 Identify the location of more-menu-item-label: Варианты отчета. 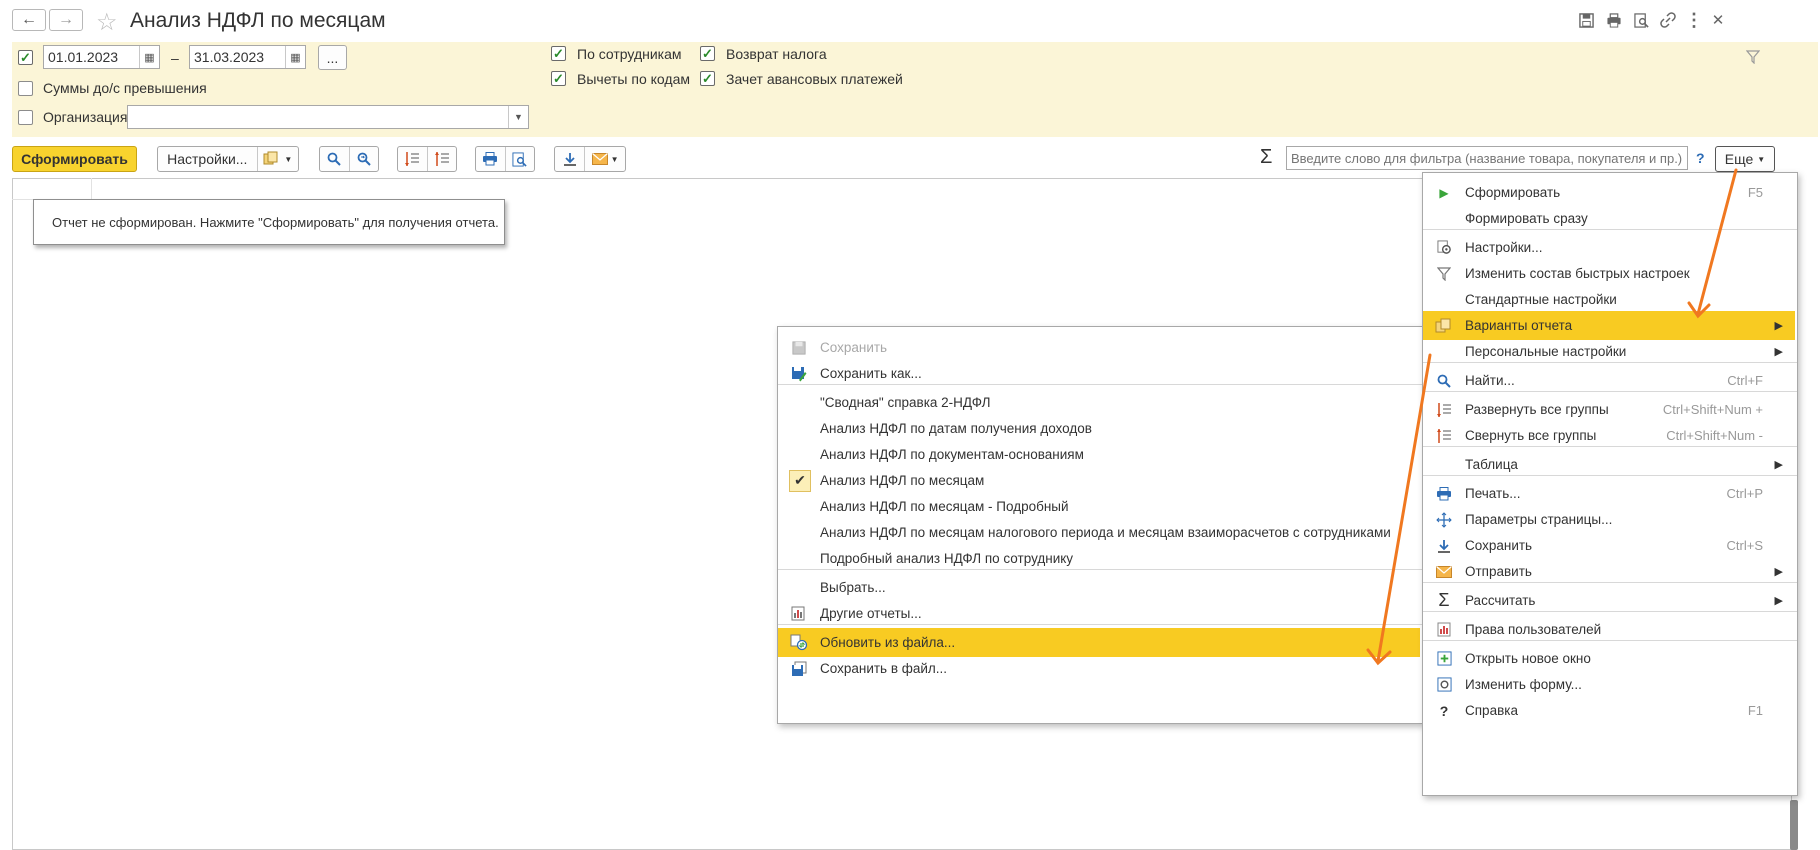
(1519, 325).